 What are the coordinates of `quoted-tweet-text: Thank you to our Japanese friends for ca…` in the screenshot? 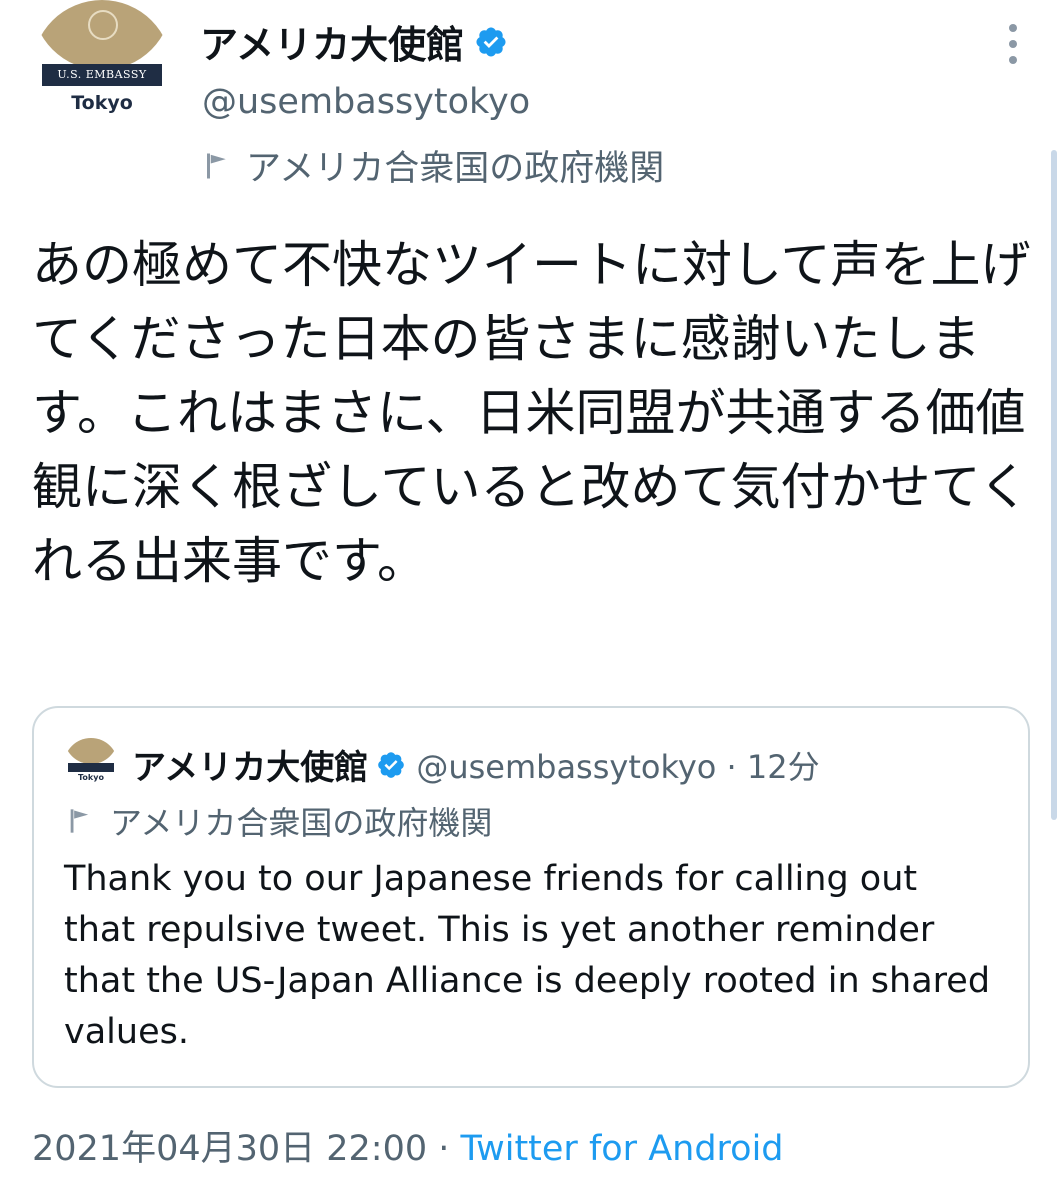 It's located at (527, 955).